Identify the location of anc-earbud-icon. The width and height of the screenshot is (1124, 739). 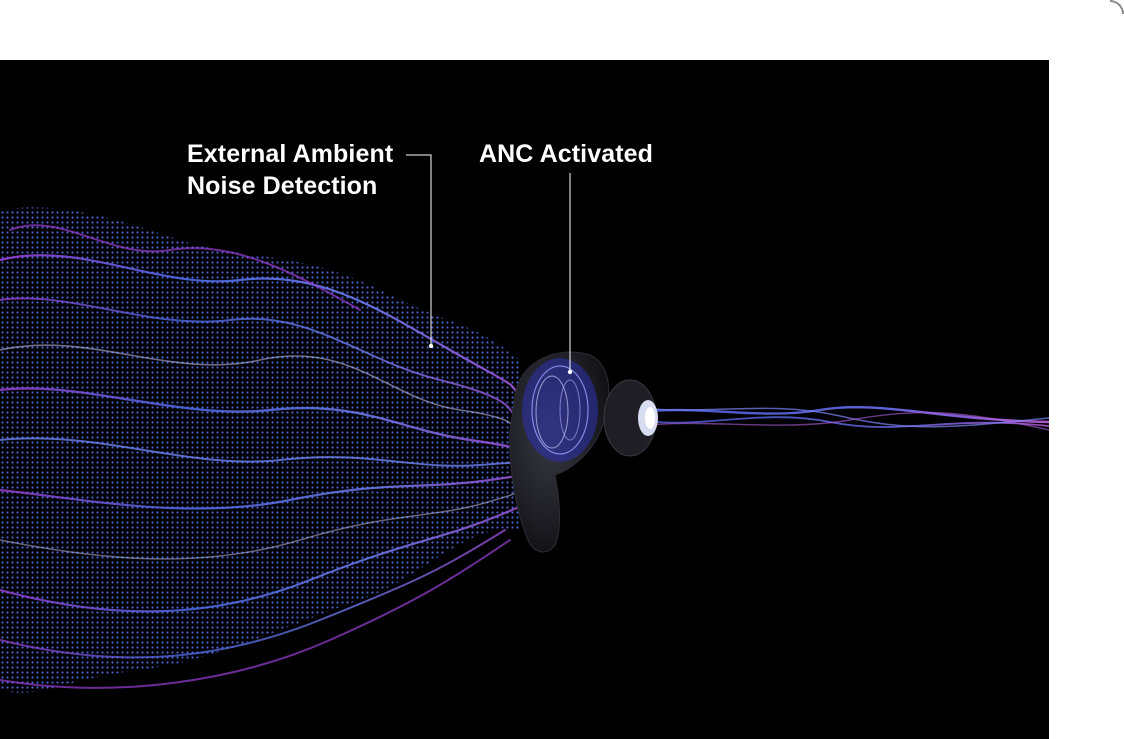
(583, 452).